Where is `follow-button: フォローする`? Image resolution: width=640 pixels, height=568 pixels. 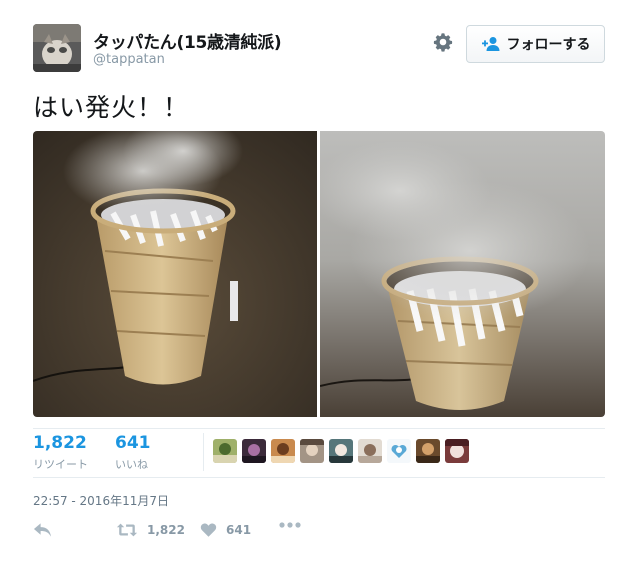 follow-button: フォローする is located at coordinates (535, 44).